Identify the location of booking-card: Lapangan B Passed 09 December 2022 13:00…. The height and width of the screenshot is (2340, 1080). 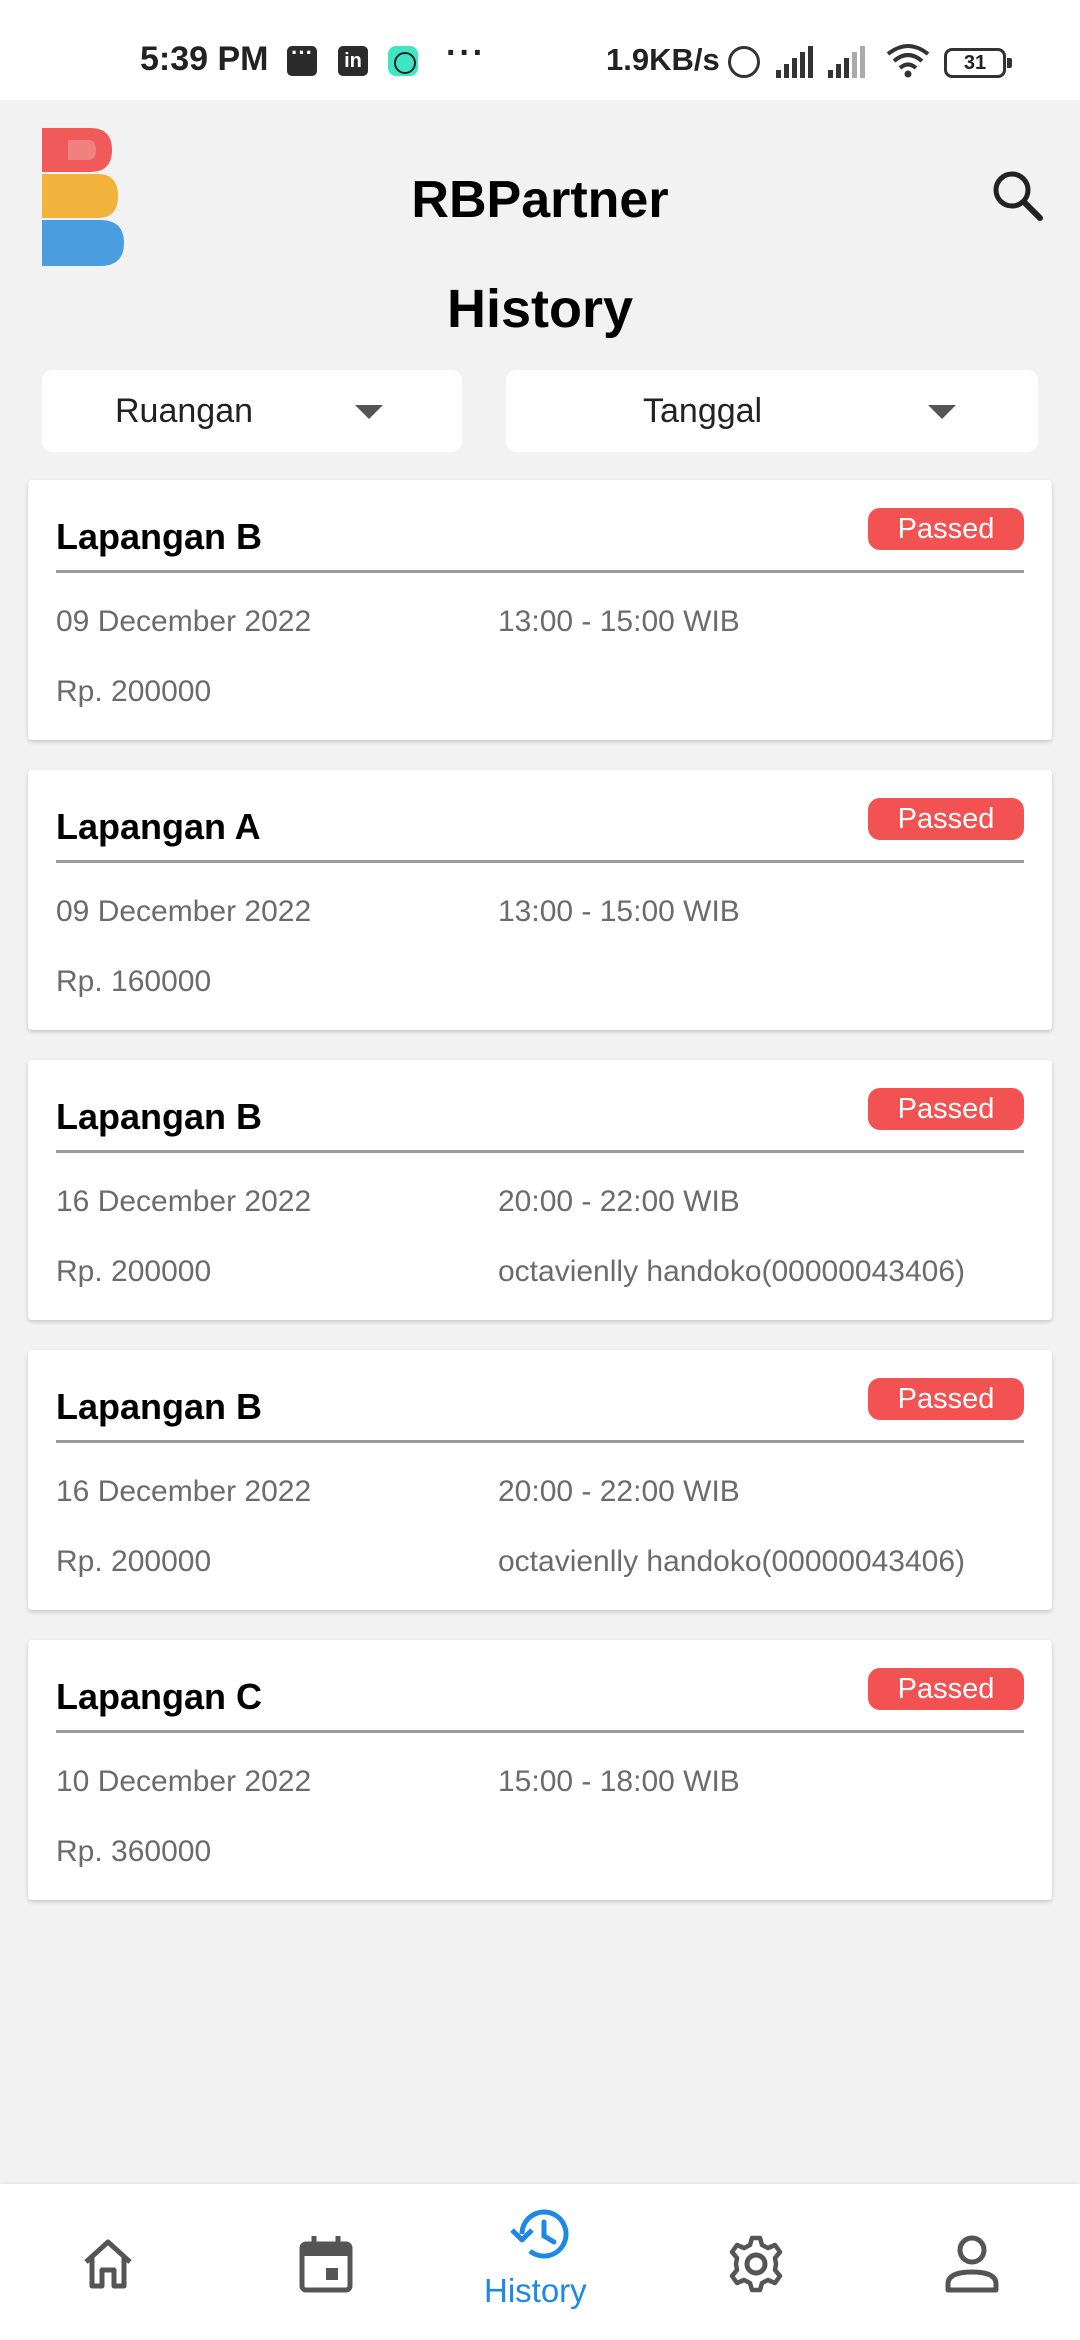
(540, 610).